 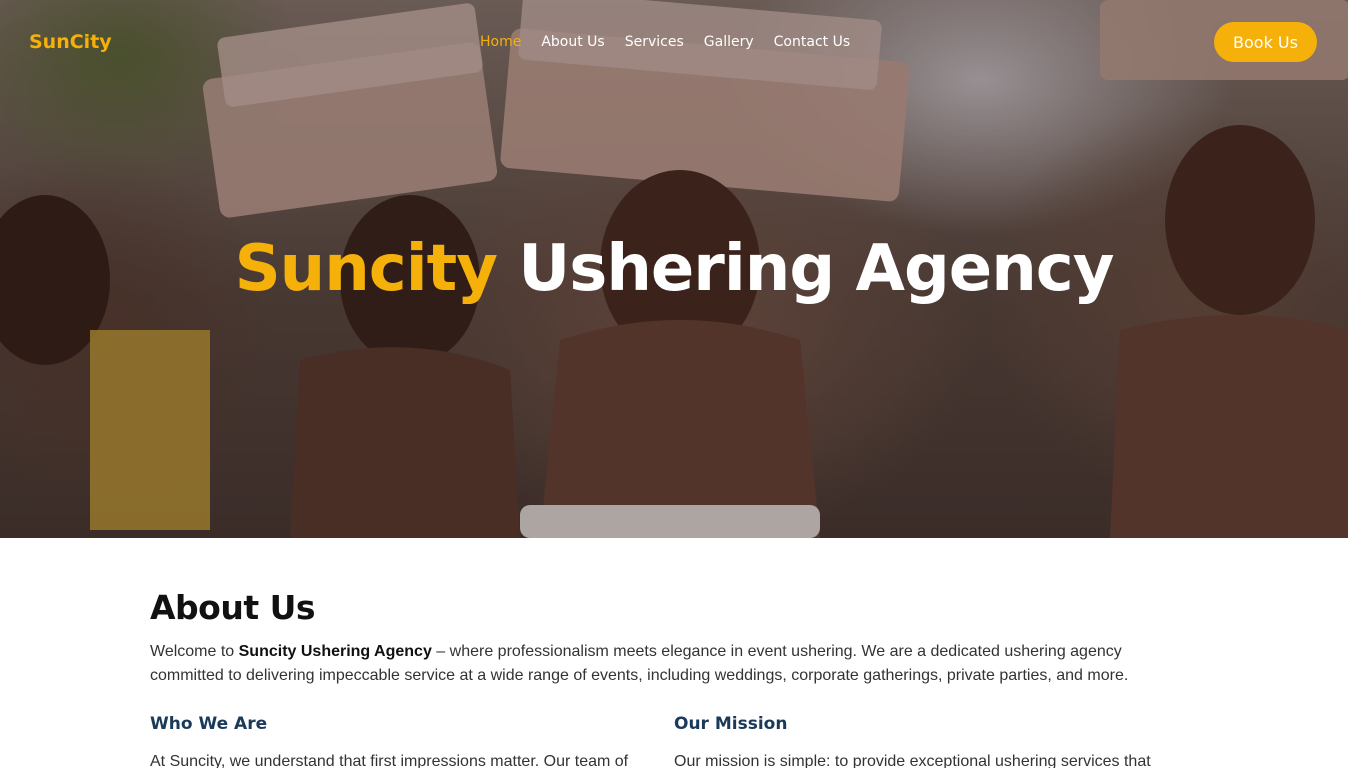 What do you see at coordinates (729, 42) in the screenshot?
I see `nav-link-gallery: Gallery` at bounding box center [729, 42].